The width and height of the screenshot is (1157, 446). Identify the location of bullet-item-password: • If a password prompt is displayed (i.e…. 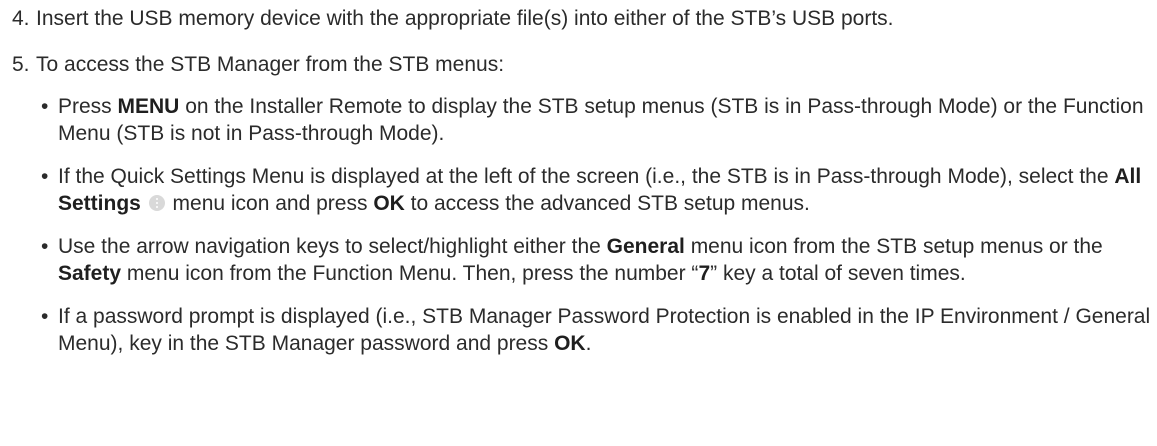
(596, 330).